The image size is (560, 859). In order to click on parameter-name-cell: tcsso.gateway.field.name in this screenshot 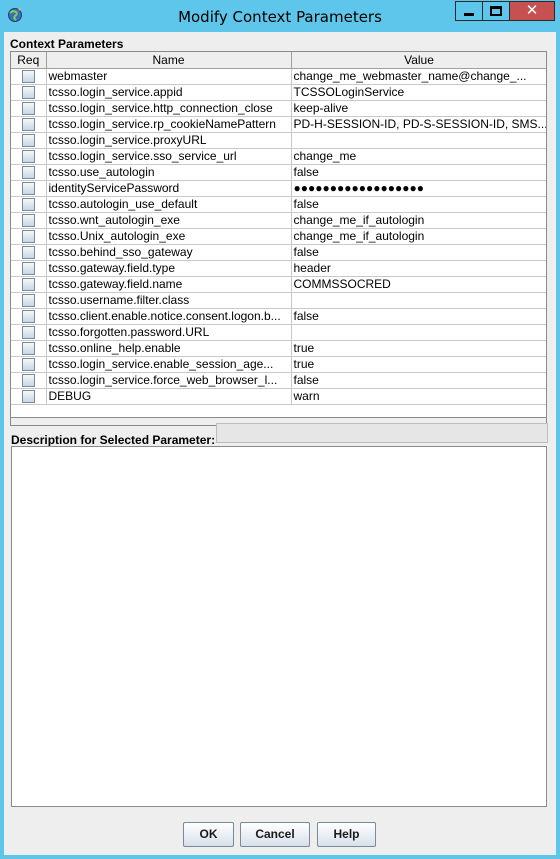, I will do `click(169, 284)`.